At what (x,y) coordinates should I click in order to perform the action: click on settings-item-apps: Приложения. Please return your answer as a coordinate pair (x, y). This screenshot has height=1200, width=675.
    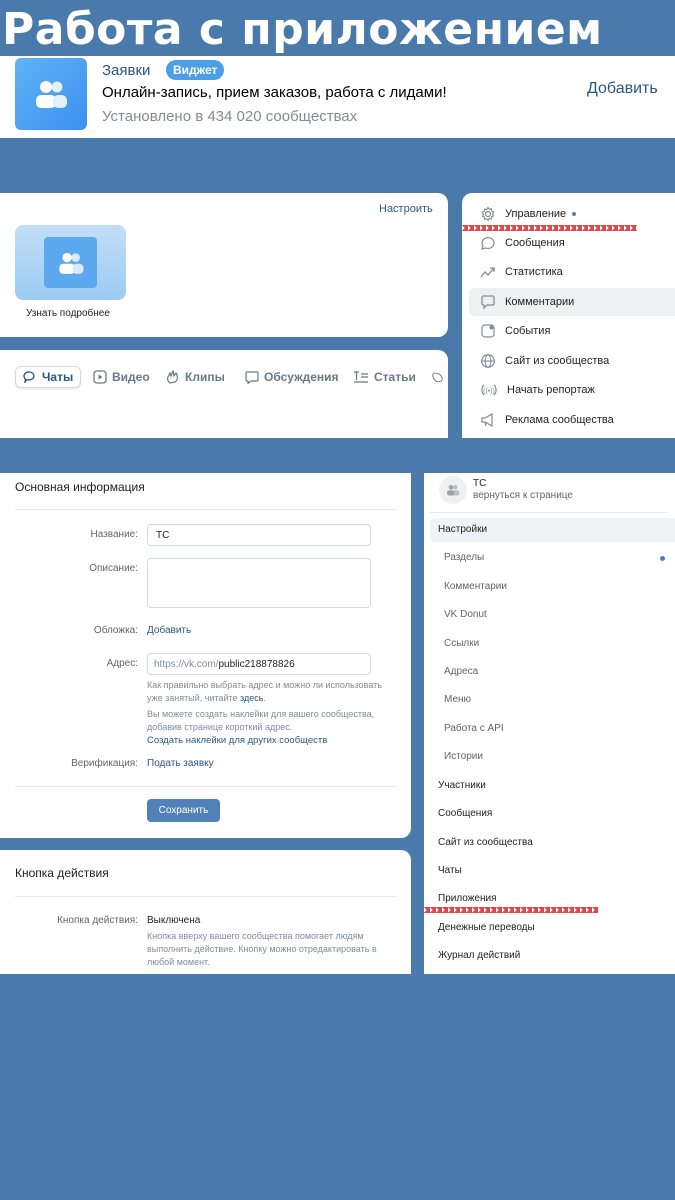
    Looking at the image, I should click on (467, 898).